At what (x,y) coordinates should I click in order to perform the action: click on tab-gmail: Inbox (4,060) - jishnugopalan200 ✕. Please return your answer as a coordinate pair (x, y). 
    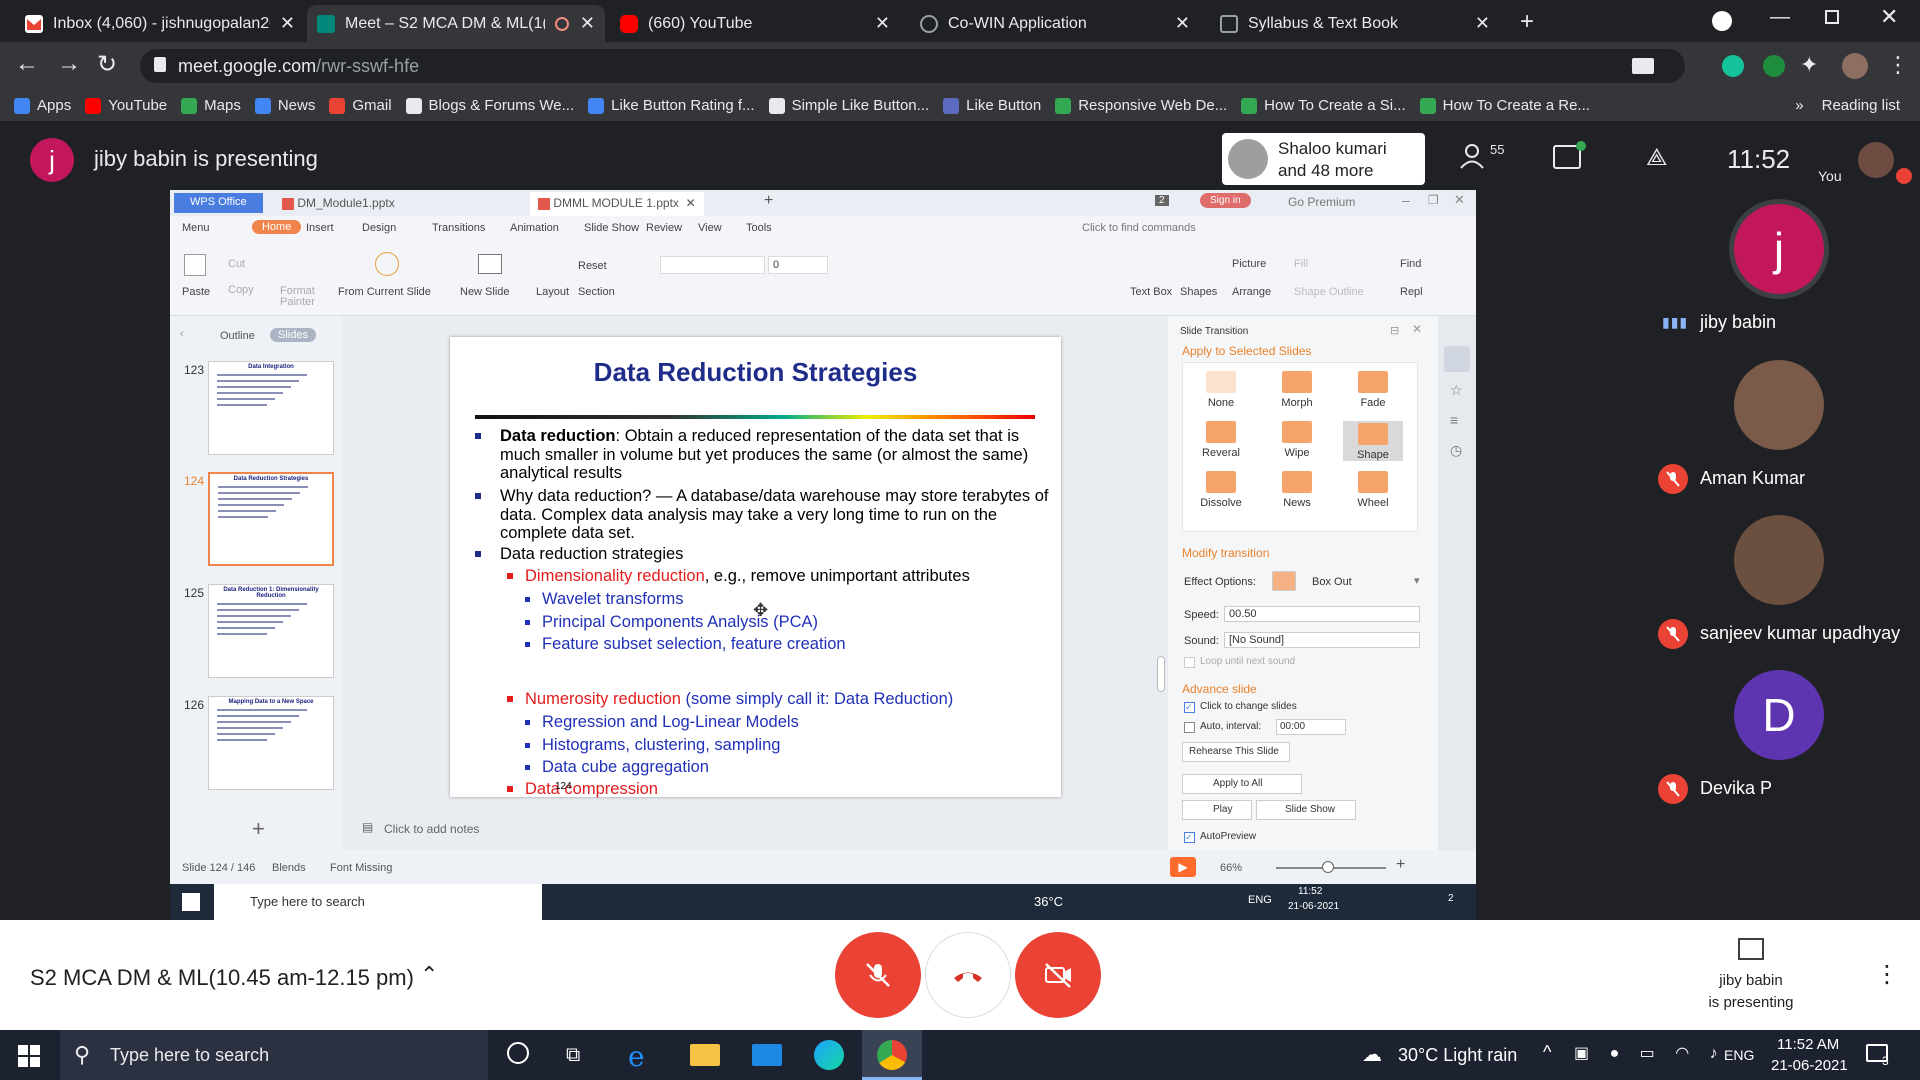
    Looking at the image, I should click on (160, 23).